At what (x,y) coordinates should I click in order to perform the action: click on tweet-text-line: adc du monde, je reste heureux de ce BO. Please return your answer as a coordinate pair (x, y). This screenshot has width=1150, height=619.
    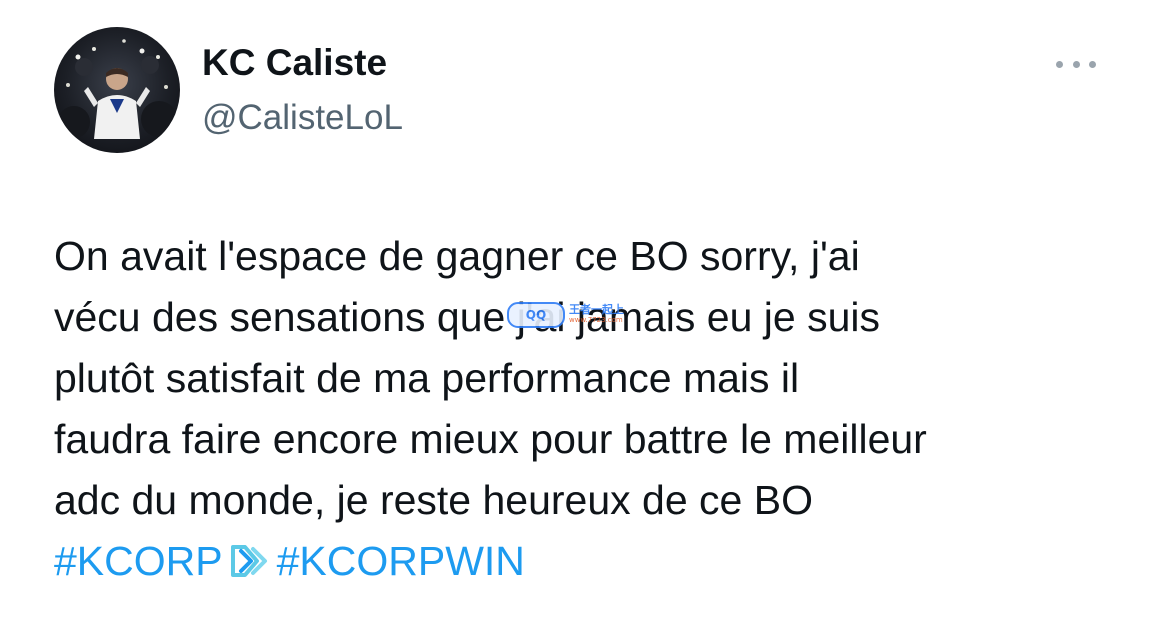
    Looking at the image, I should click on (433, 500).